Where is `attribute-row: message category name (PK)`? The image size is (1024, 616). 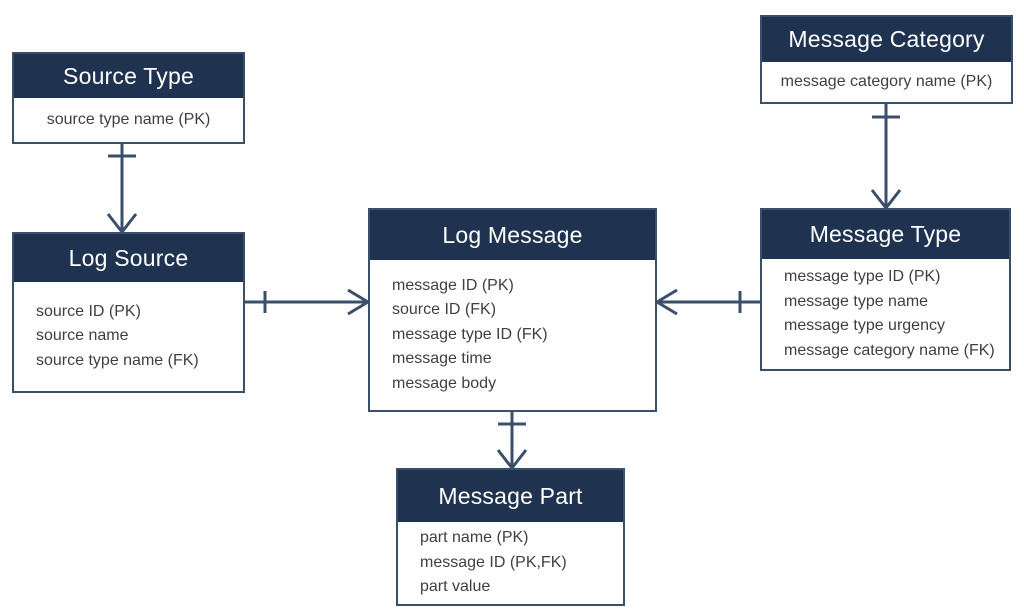 attribute-row: message category name (PK) is located at coordinates (886, 81).